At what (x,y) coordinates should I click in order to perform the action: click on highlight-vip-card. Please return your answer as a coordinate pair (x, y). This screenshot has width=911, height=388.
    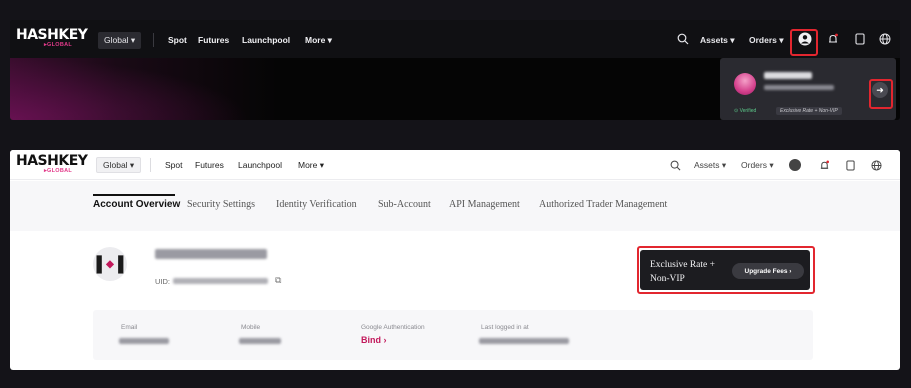
    Looking at the image, I should click on (726, 270).